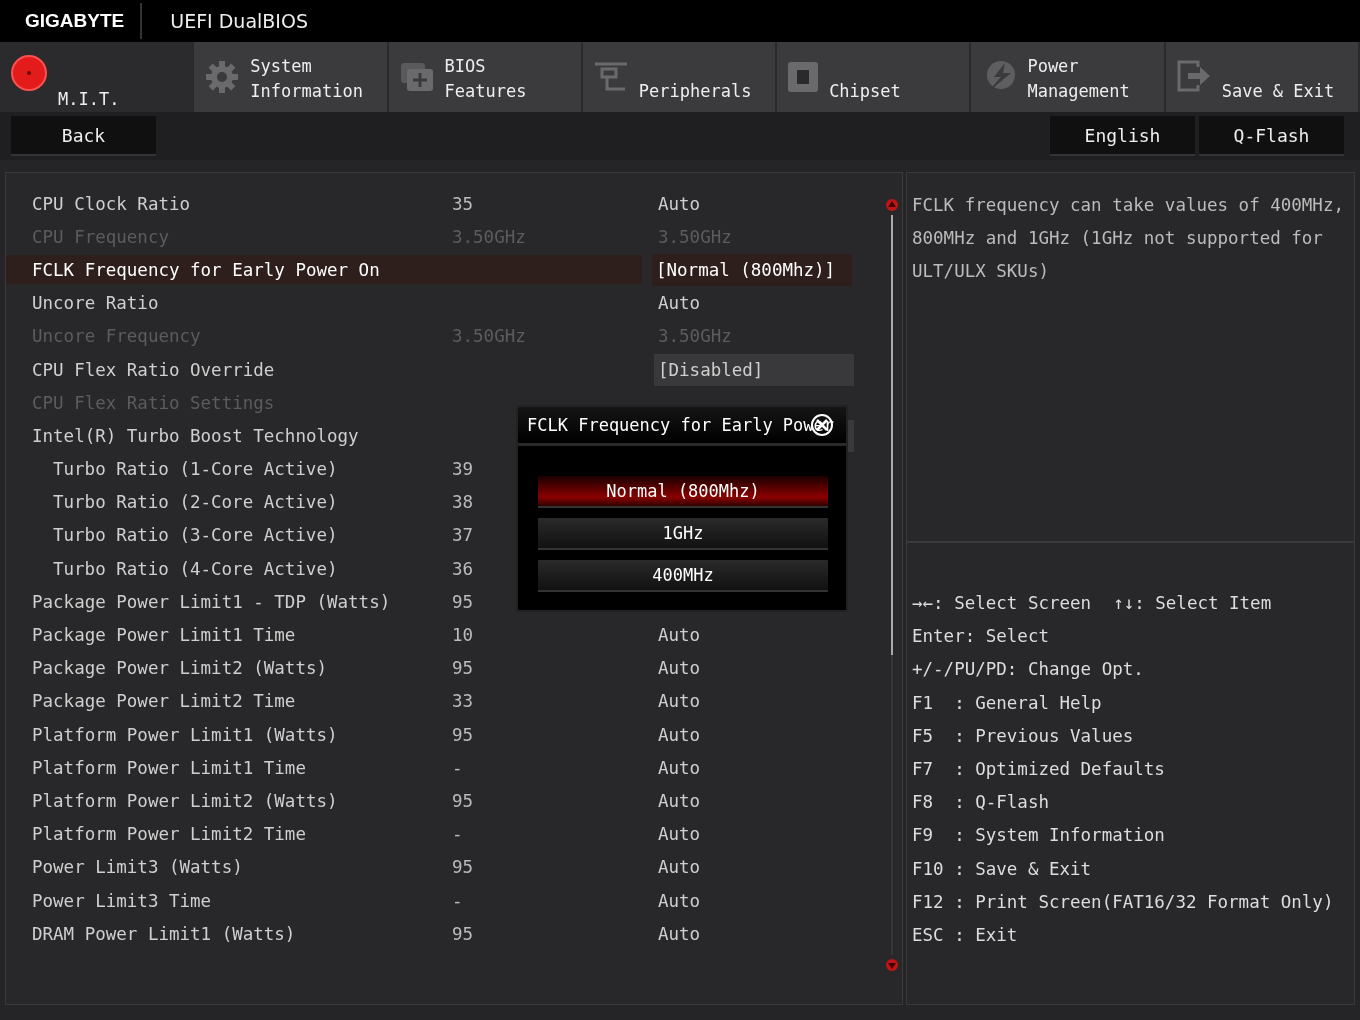 The width and height of the screenshot is (1360, 1020). Describe the element at coordinates (752, 269) in the screenshot. I see `option-field: [Normal (800Mhz)]` at that location.